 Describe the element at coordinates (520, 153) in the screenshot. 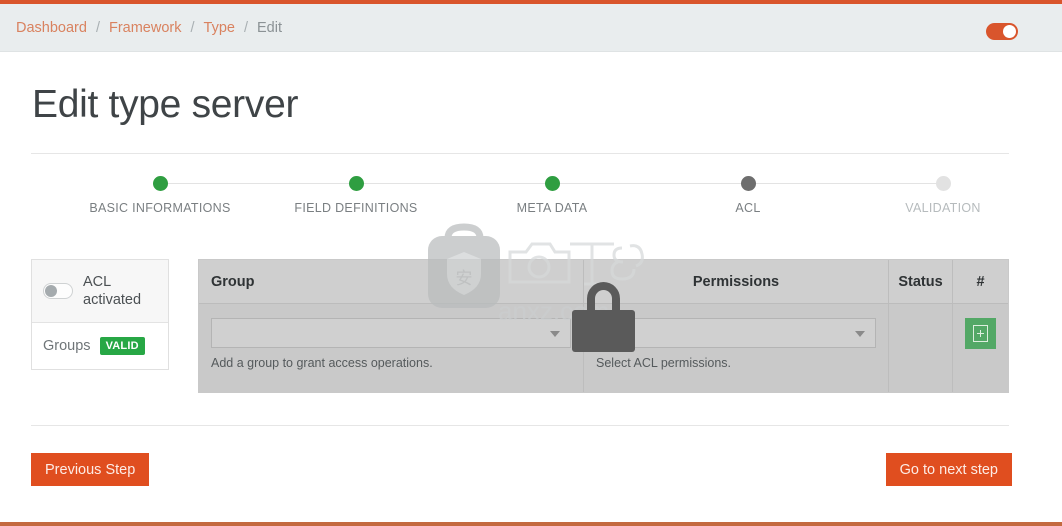

I see `divider-top` at that location.